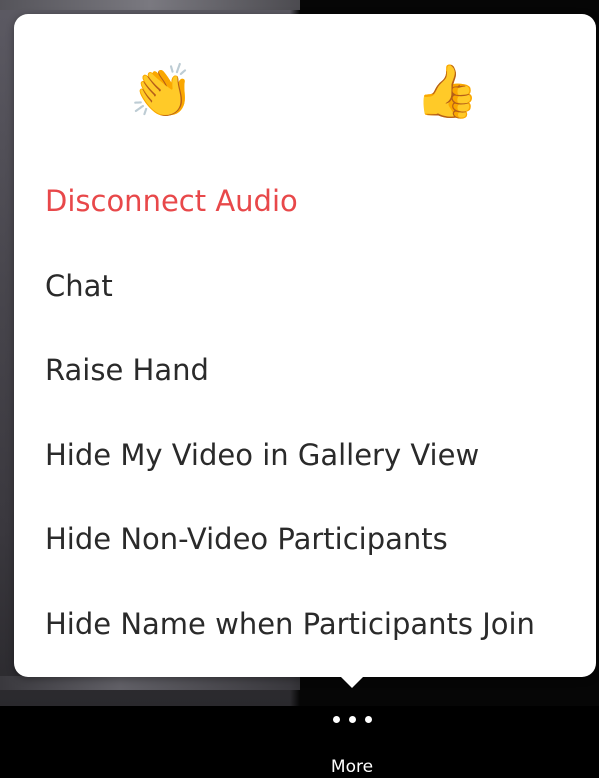  I want to click on menu-item-hide-non-video-participants: Hide Non-Video Participants, so click(305, 539).